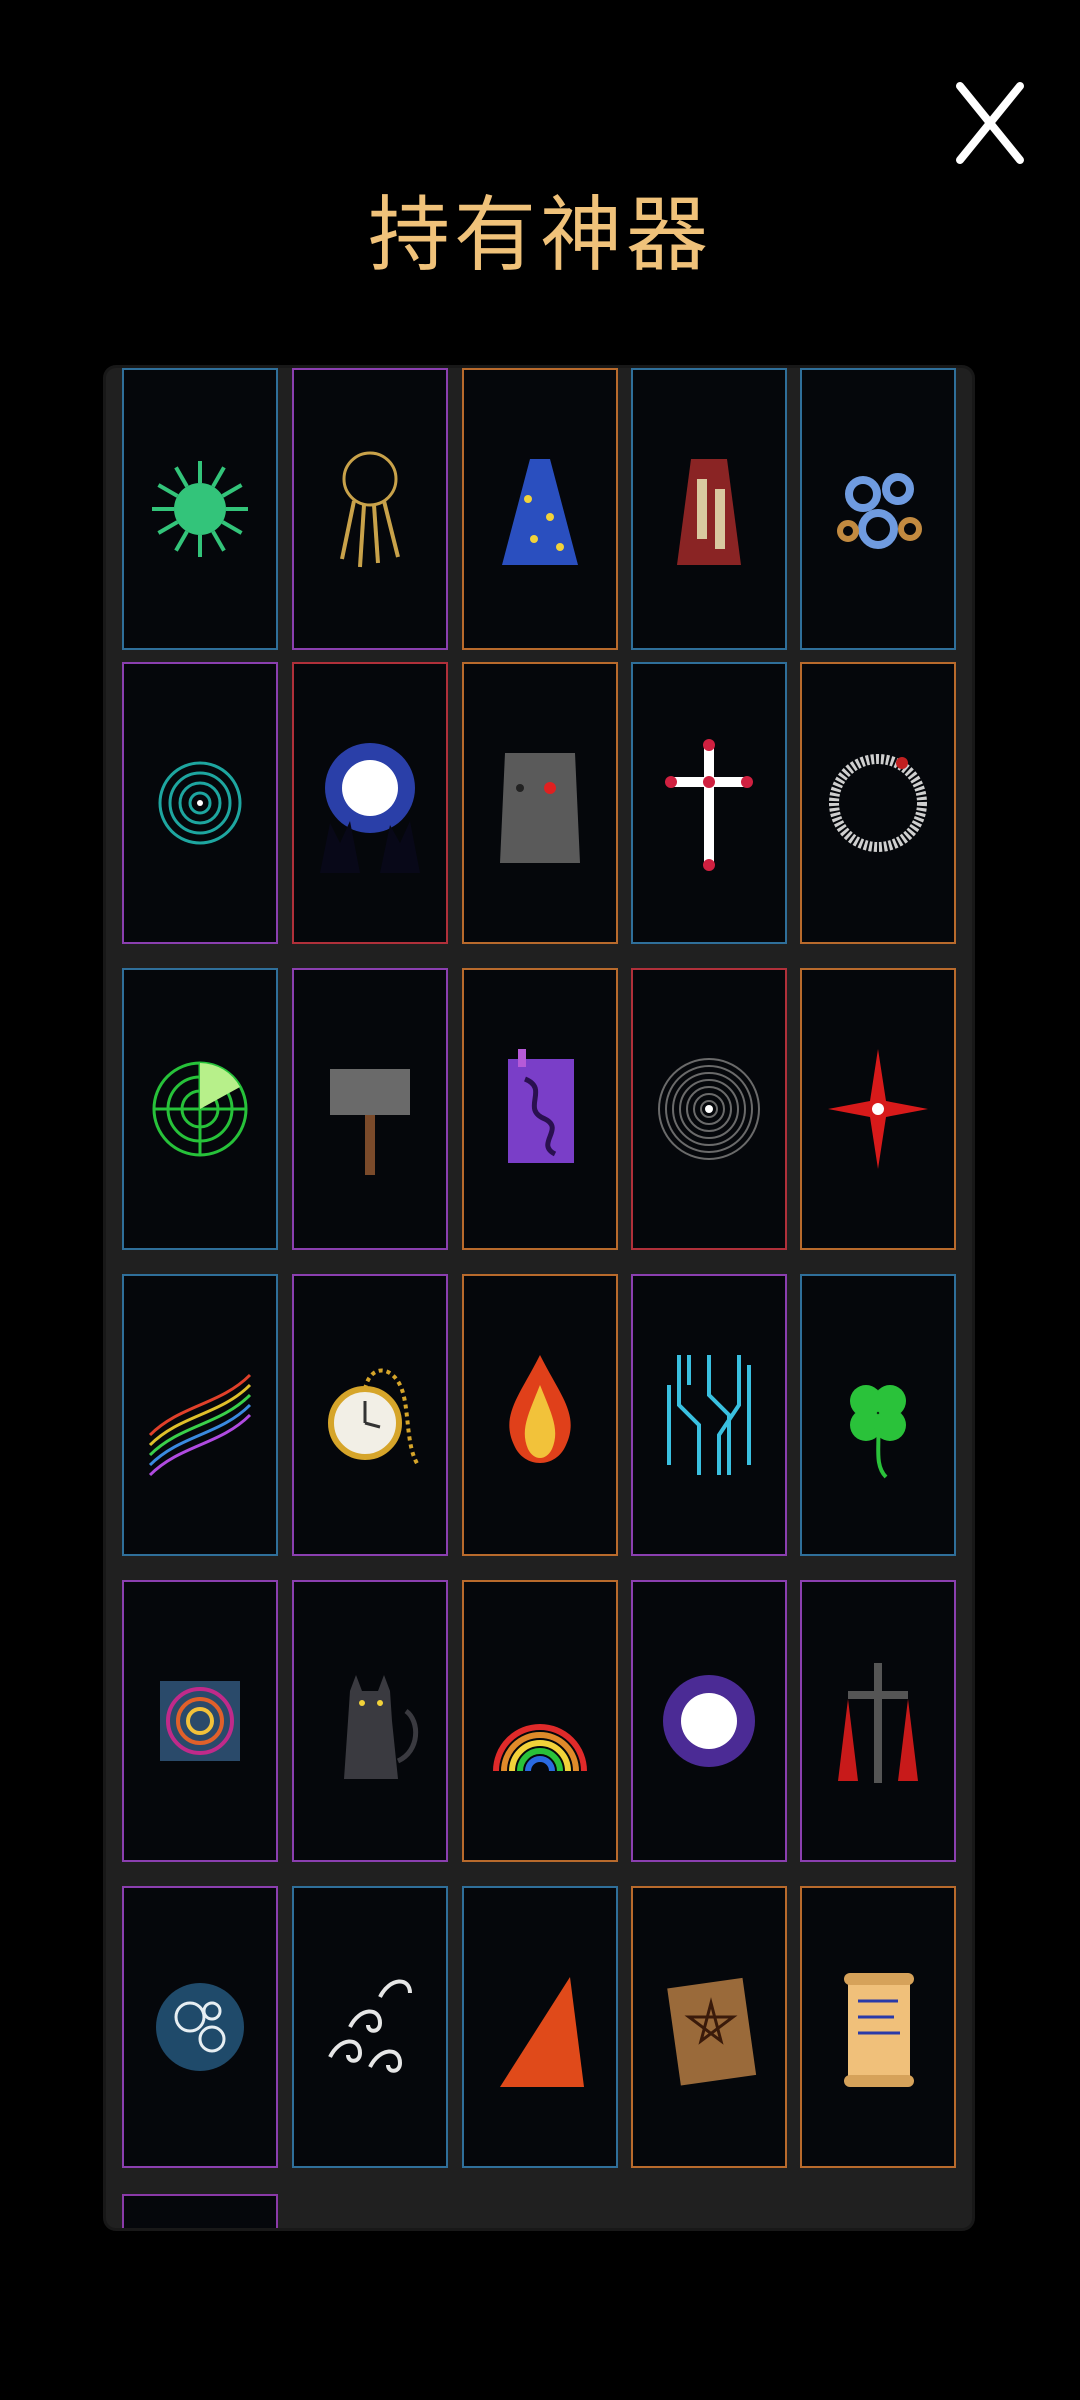  What do you see at coordinates (381, 1727) in the screenshot?
I see `black-cat-icon` at bounding box center [381, 1727].